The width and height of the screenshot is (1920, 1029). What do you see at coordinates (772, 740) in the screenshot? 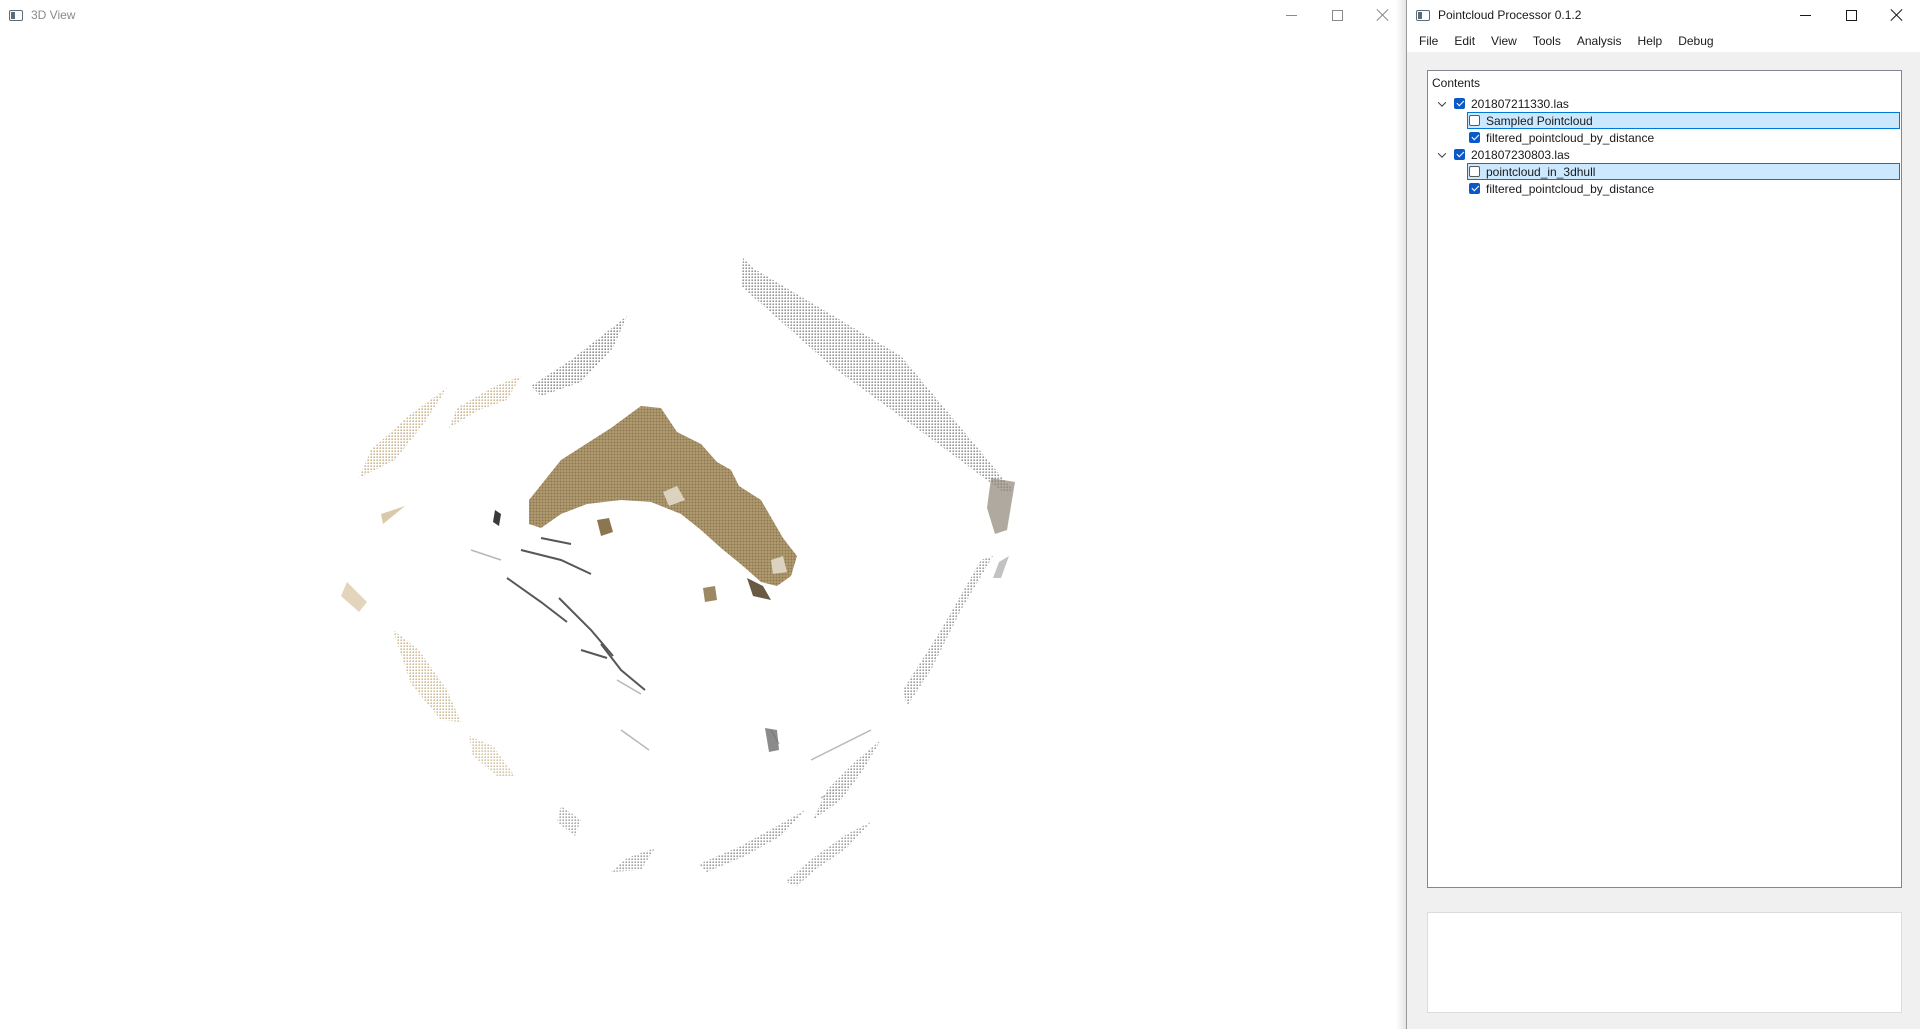
I see `bottom-dark-blob` at bounding box center [772, 740].